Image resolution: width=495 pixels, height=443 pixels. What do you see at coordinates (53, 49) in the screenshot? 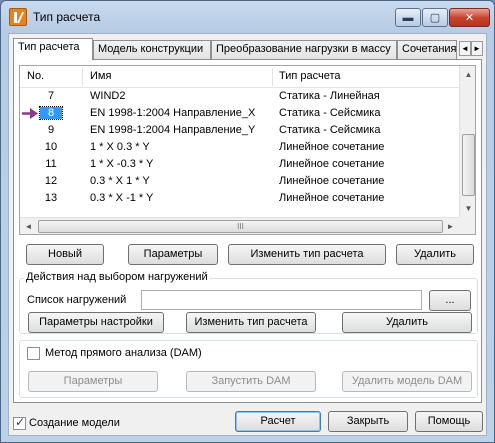
I see `tab-analysis-type: Тип расчета` at bounding box center [53, 49].